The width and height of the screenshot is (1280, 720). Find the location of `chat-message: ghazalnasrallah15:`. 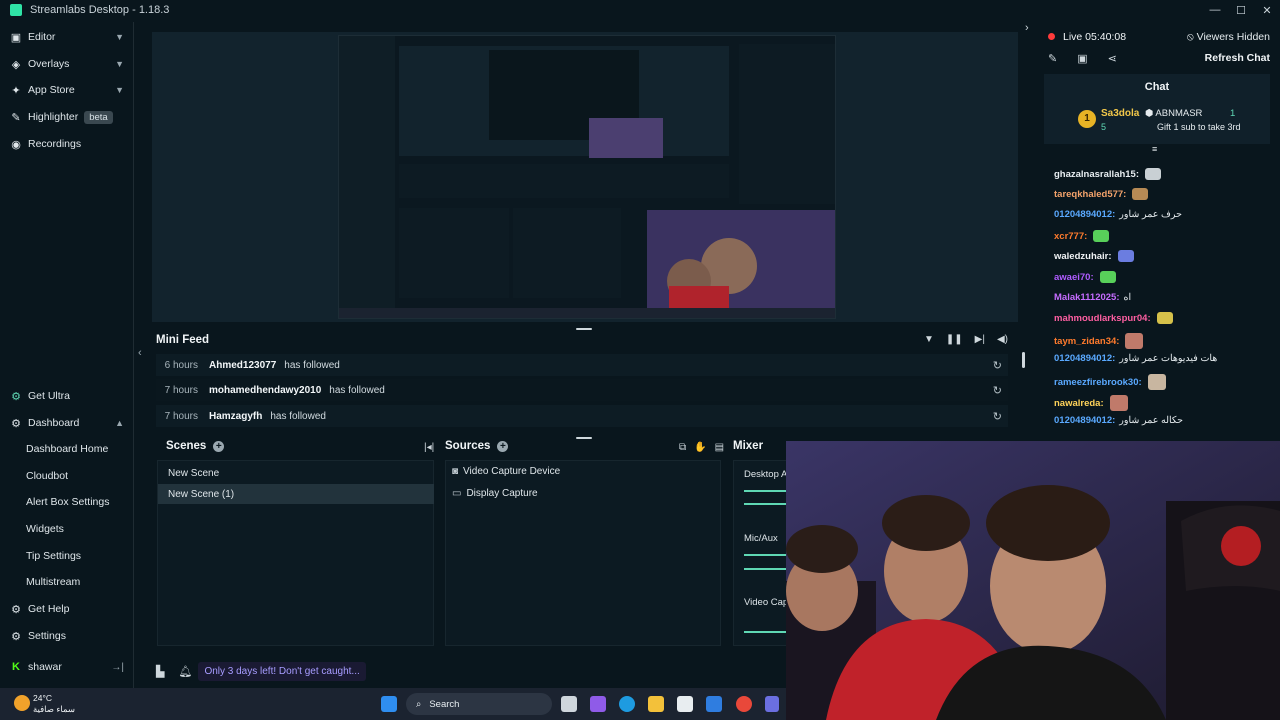

chat-message: ghazalnasrallah15: is located at coordinates (1108, 174).